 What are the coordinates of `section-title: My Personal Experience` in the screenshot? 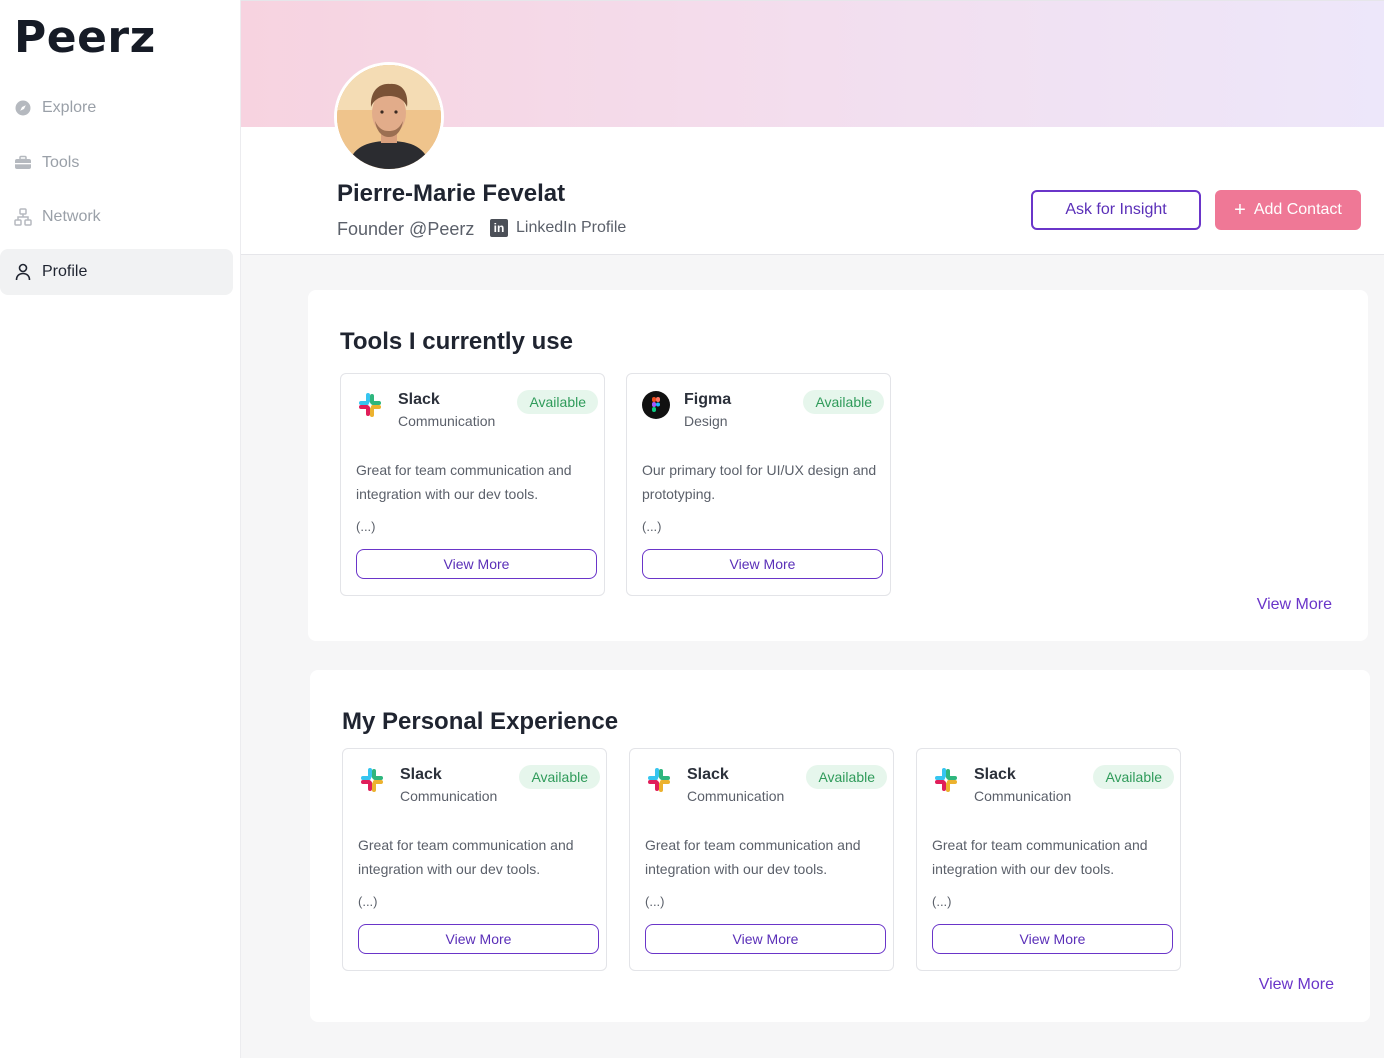 It's located at (480, 721).